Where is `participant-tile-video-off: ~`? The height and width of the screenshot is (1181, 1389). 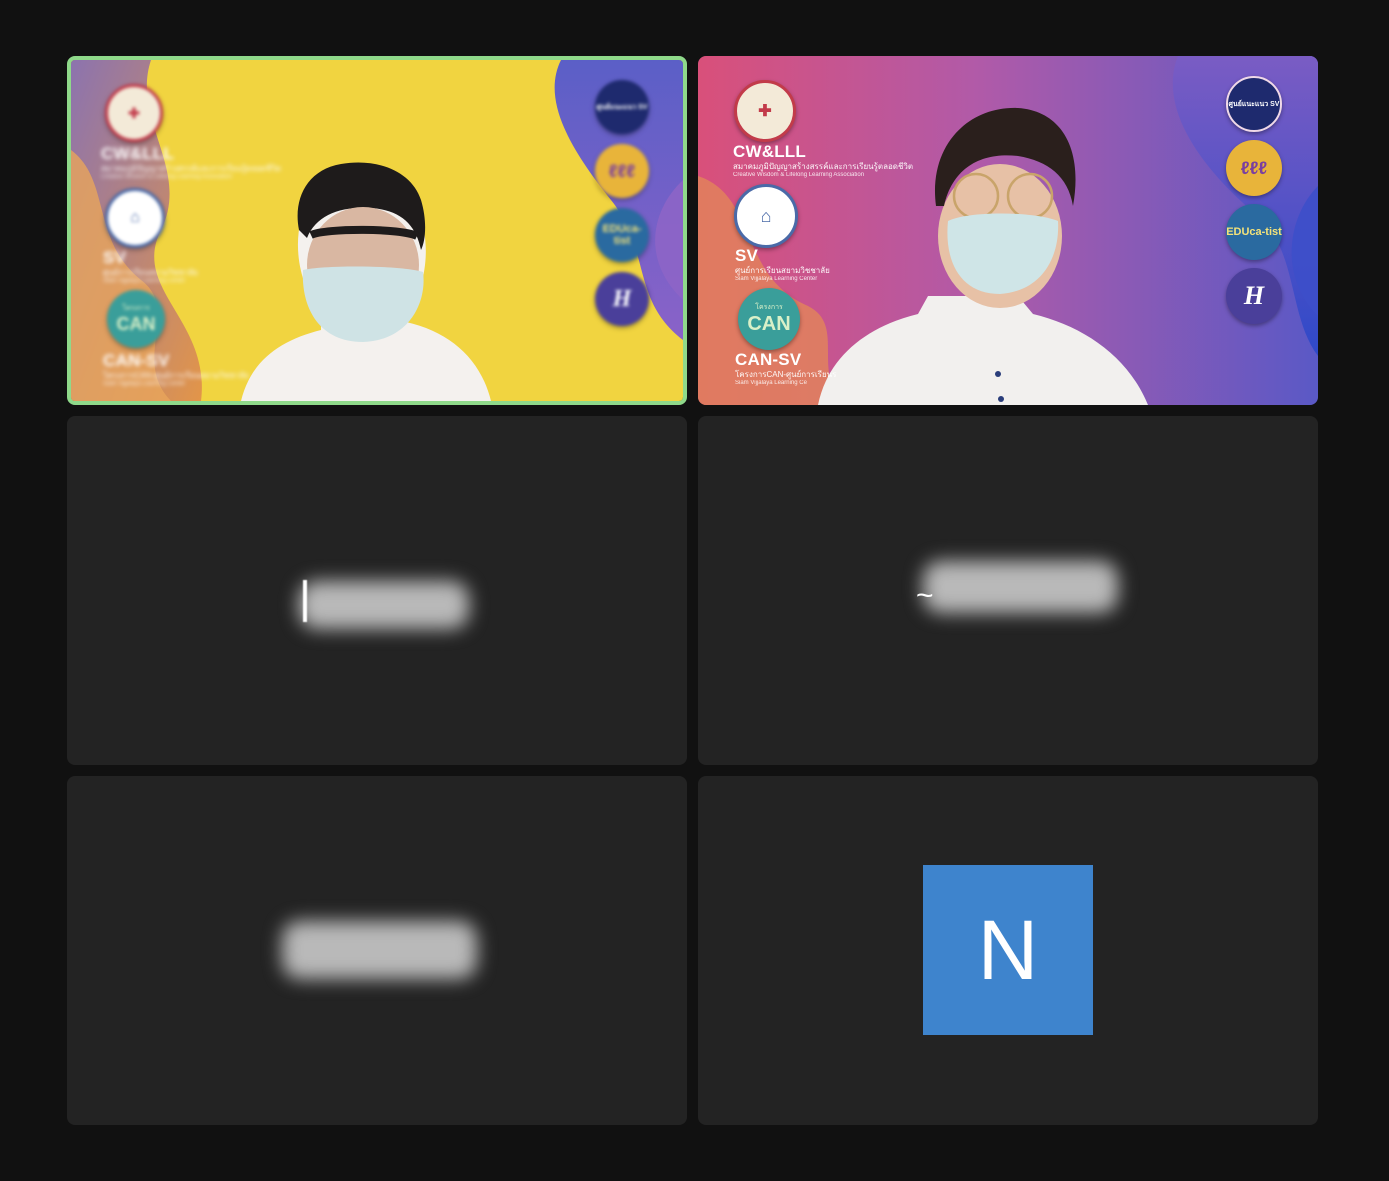
participant-tile-video-off: ~ is located at coordinates (1008, 590).